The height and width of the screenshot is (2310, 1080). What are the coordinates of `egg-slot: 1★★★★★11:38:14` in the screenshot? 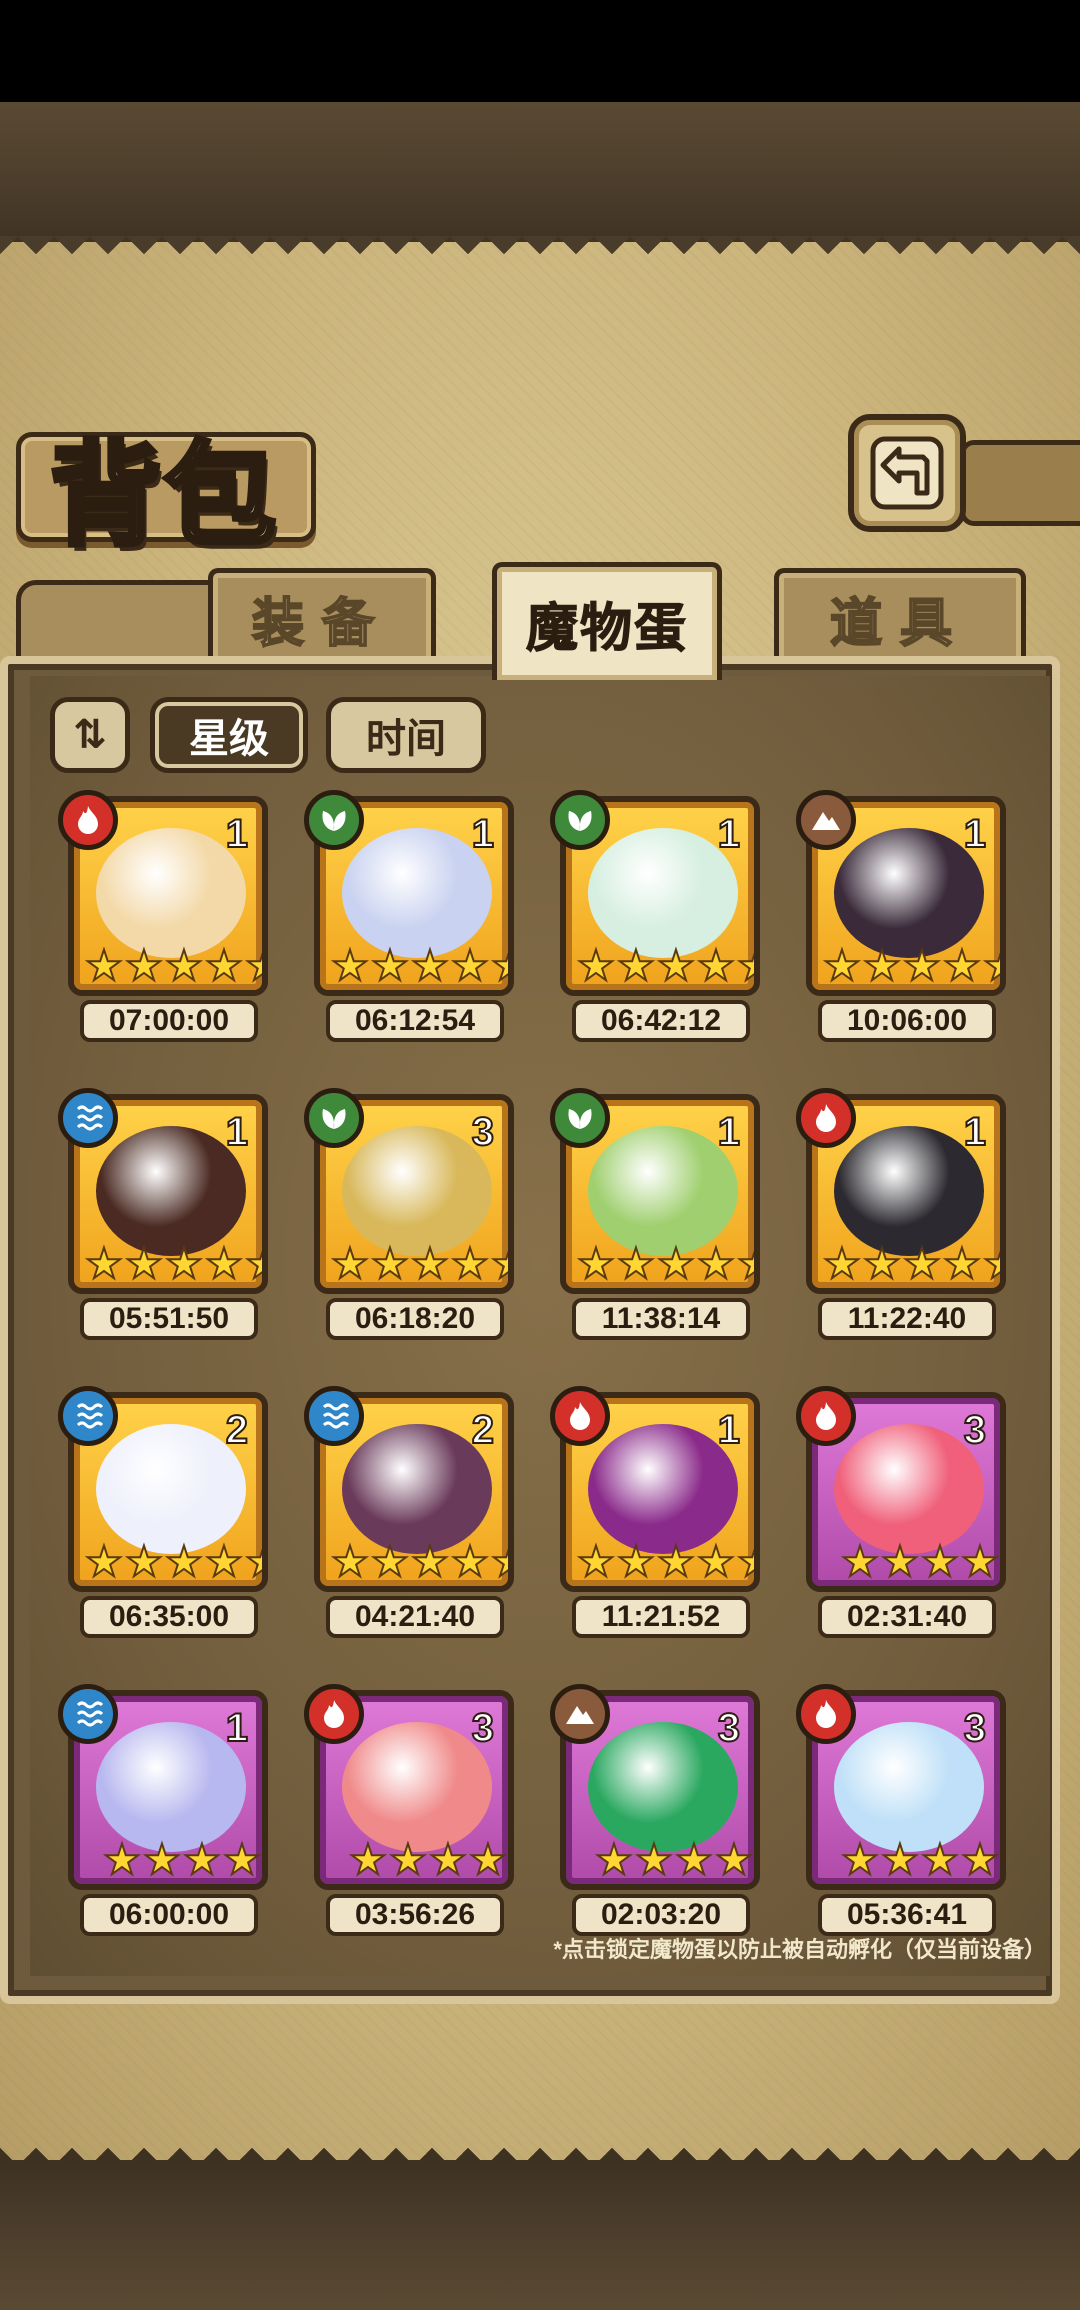 It's located at (655, 1221).